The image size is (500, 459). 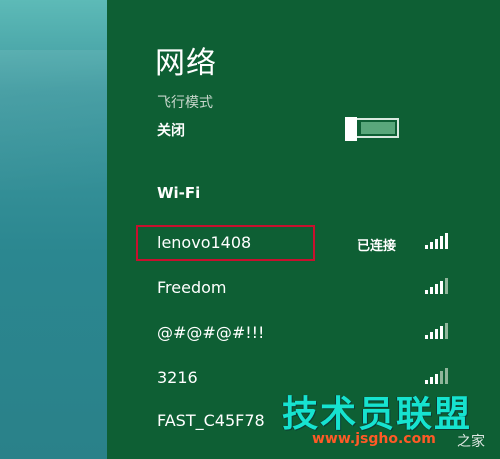 I want to click on network-ssid: Freedom, so click(x=192, y=287).